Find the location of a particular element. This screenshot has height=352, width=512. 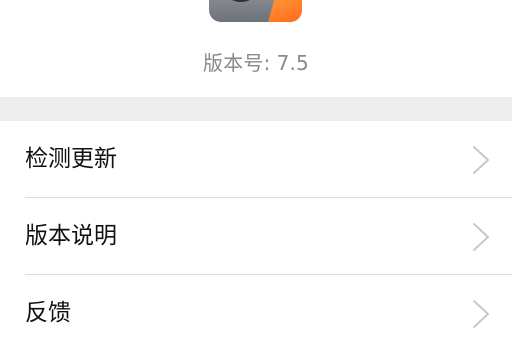

version-number: 7.5 is located at coordinates (292, 63).